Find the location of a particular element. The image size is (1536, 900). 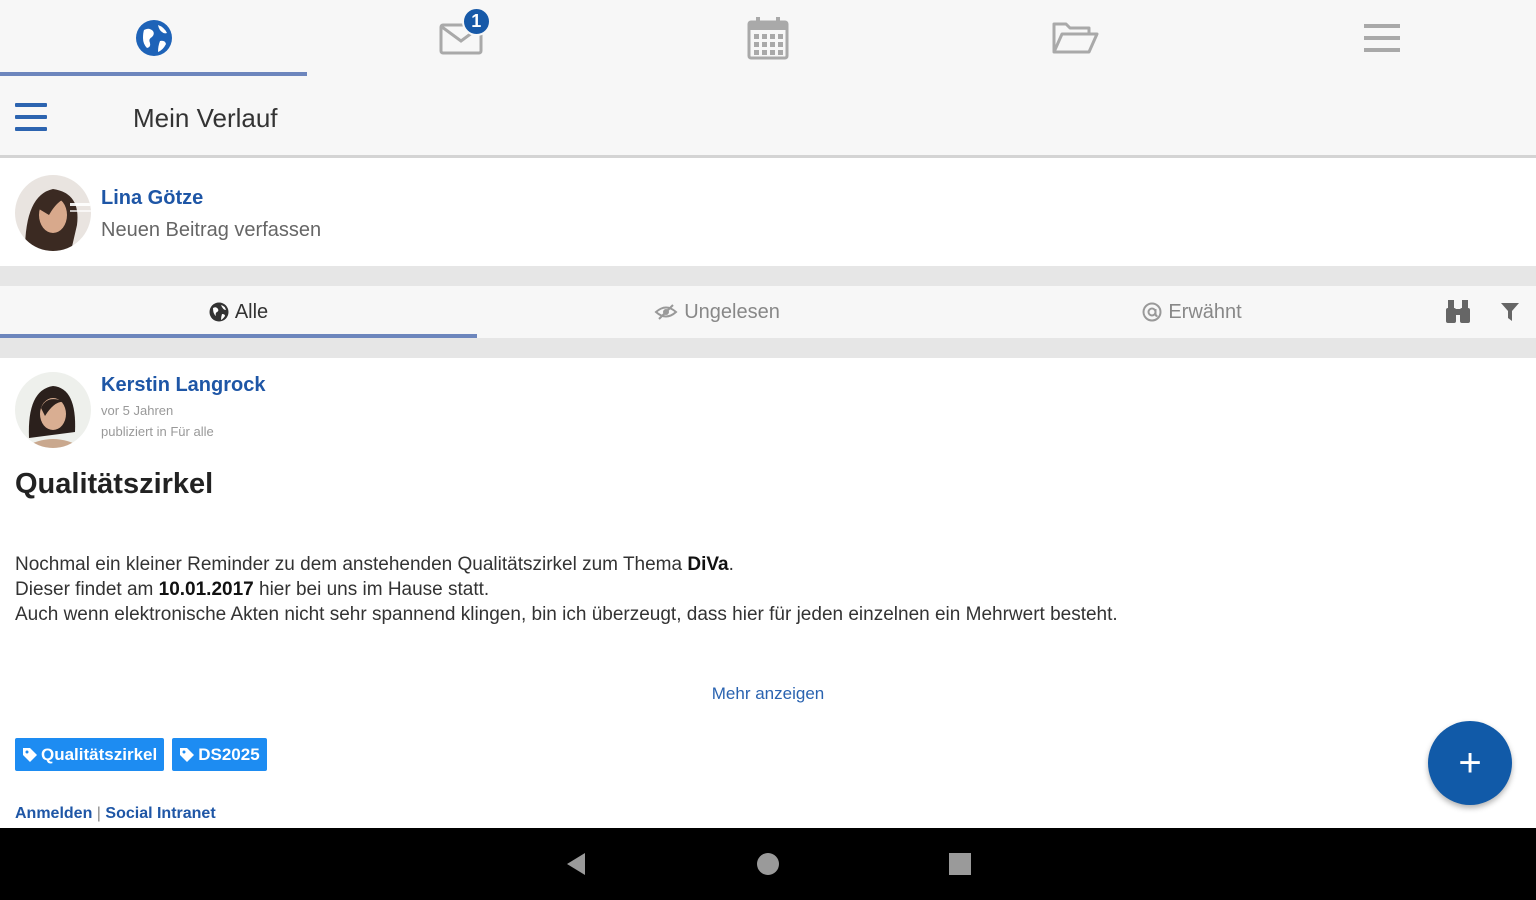

nav-tab-messages: 1 is located at coordinates (460, 38).